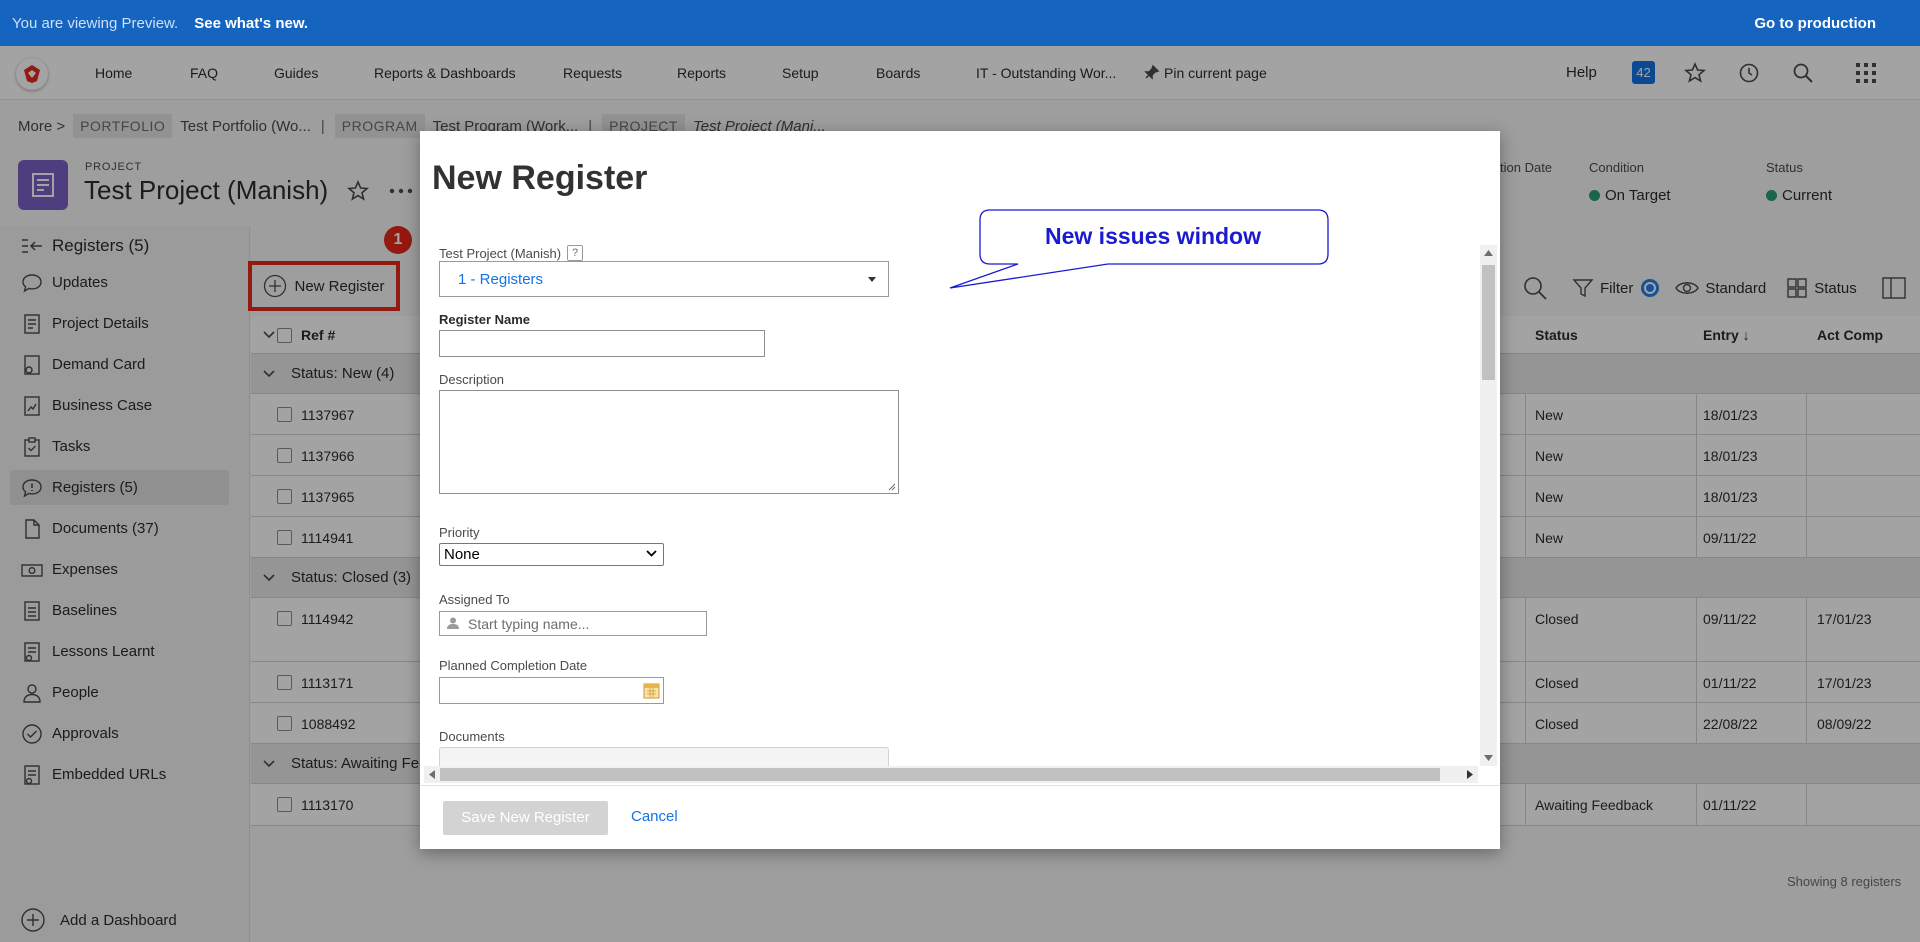 The image size is (1920, 942). What do you see at coordinates (432, 774) in the screenshot?
I see `scroll-left-icon` at bounding box center [432, 774].